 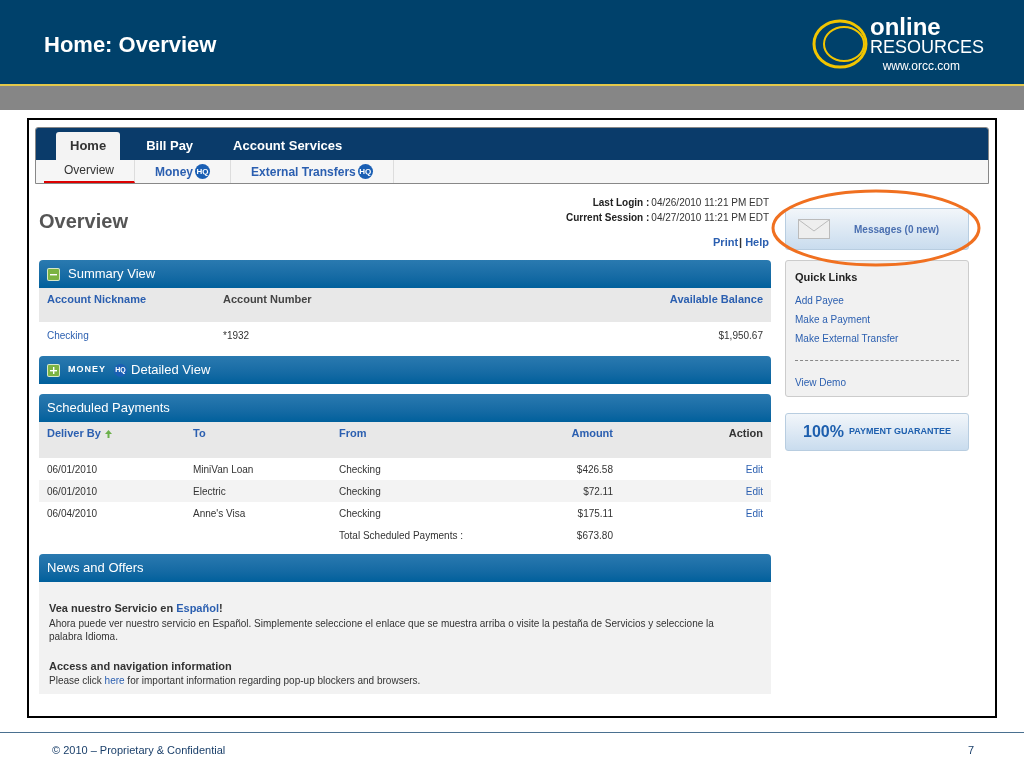 What do you see at coordinates (710, 203) in the screenshot?
I see `session-time: 04/26/2010 11:21 PM EDT` at bounding box center [710, 203].